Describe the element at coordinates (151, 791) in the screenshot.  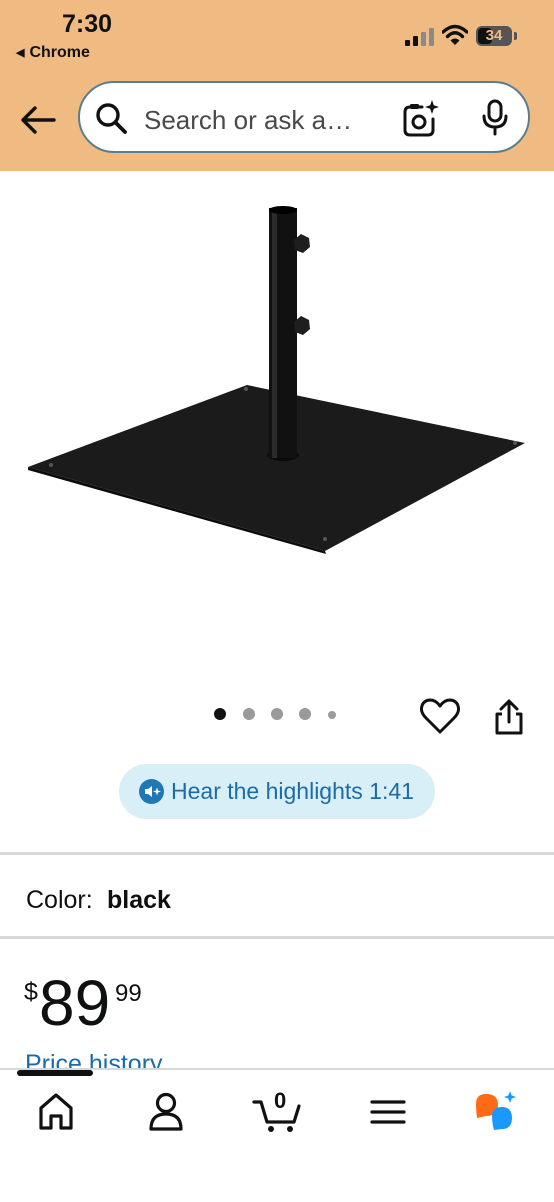
I see `audio-speaker-icon` at that location.